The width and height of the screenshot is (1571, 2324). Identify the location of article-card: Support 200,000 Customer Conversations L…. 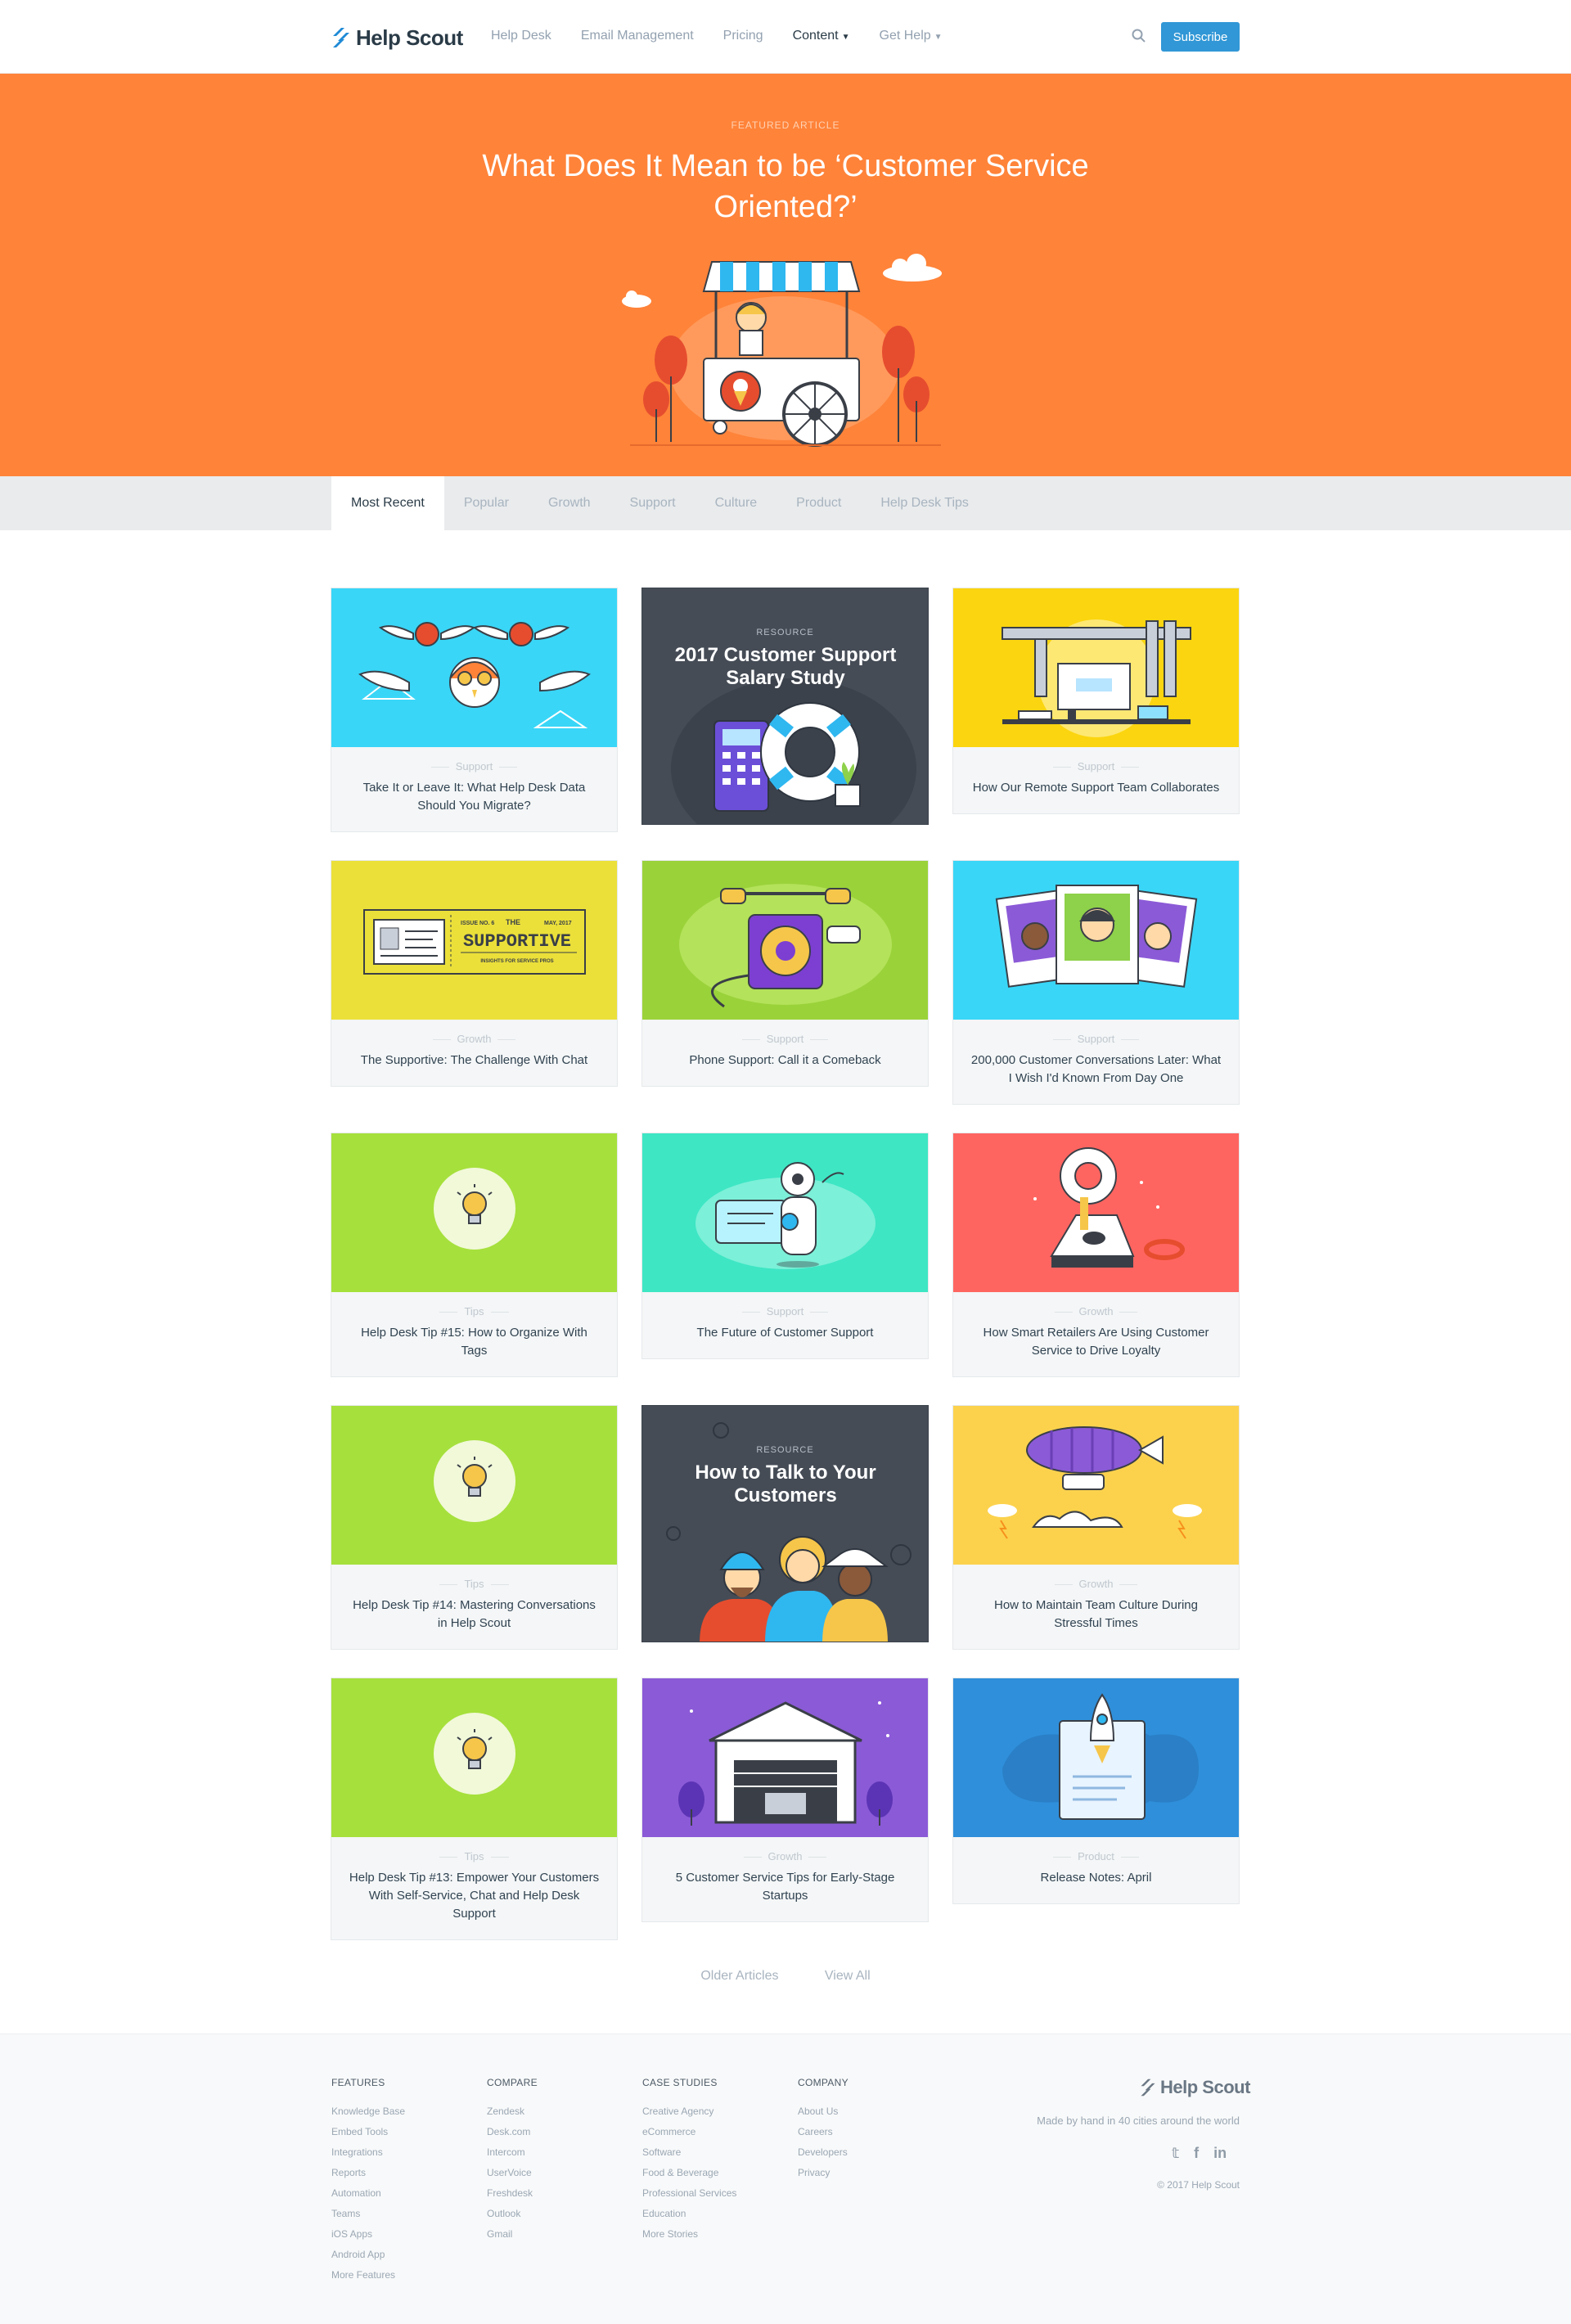
(1096, 982).